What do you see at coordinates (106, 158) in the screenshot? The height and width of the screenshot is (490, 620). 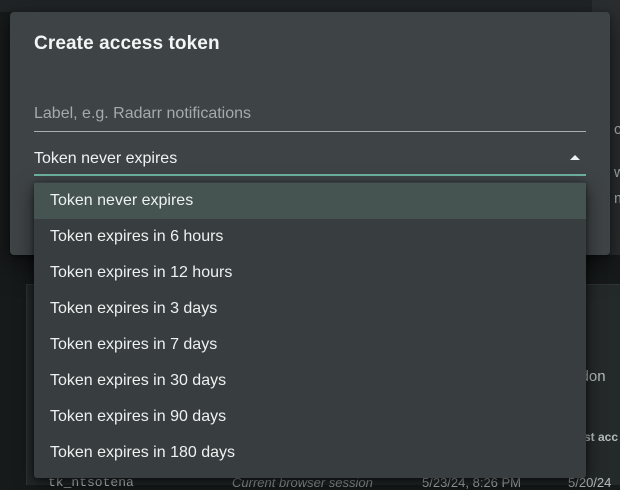 I see `expiry-select-value: Token never expires` at bounding box center [106, 158].